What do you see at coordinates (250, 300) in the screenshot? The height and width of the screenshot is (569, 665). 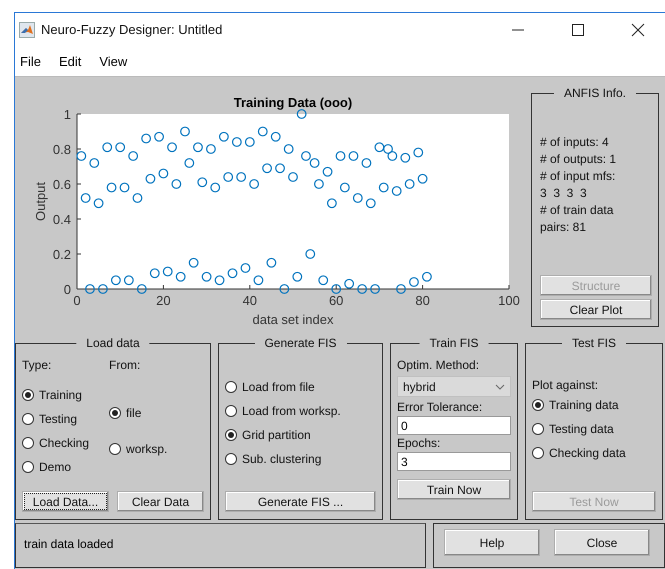 I see `x-tick-label: 40` at bounding box center [250, 300].